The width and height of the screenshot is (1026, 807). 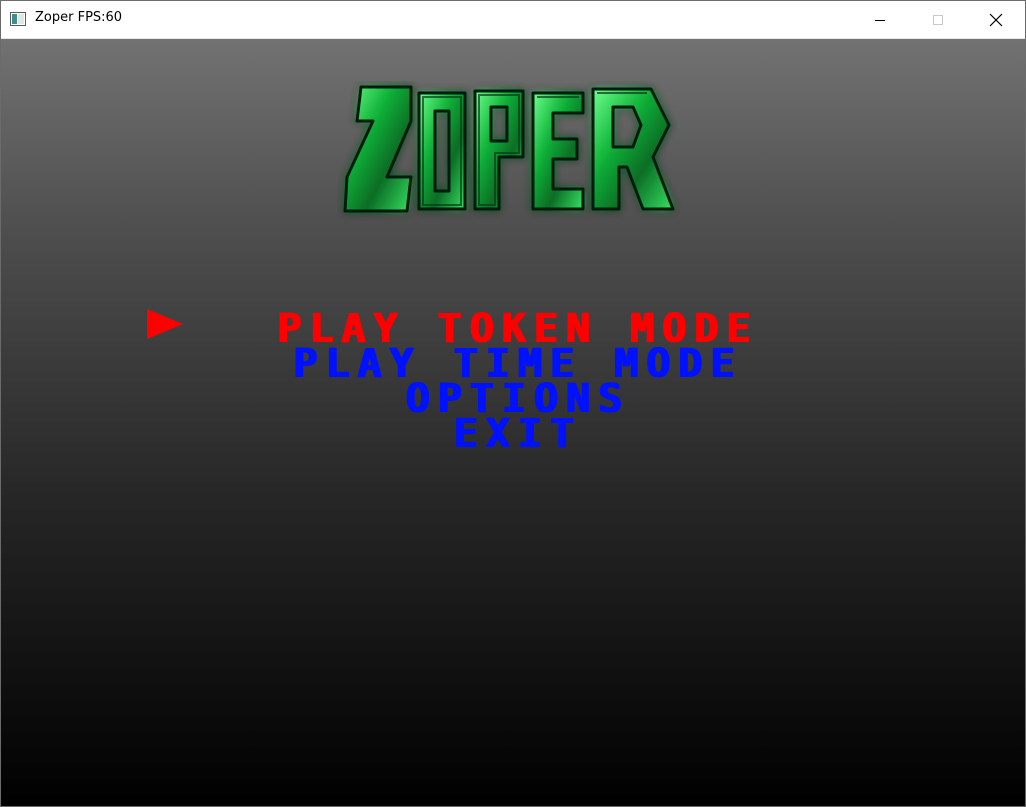 What do you see at coordinates (79, 17) in the screenshot?
I see `window-title: Zoper FPS:60` at bounding box center [79, 17].